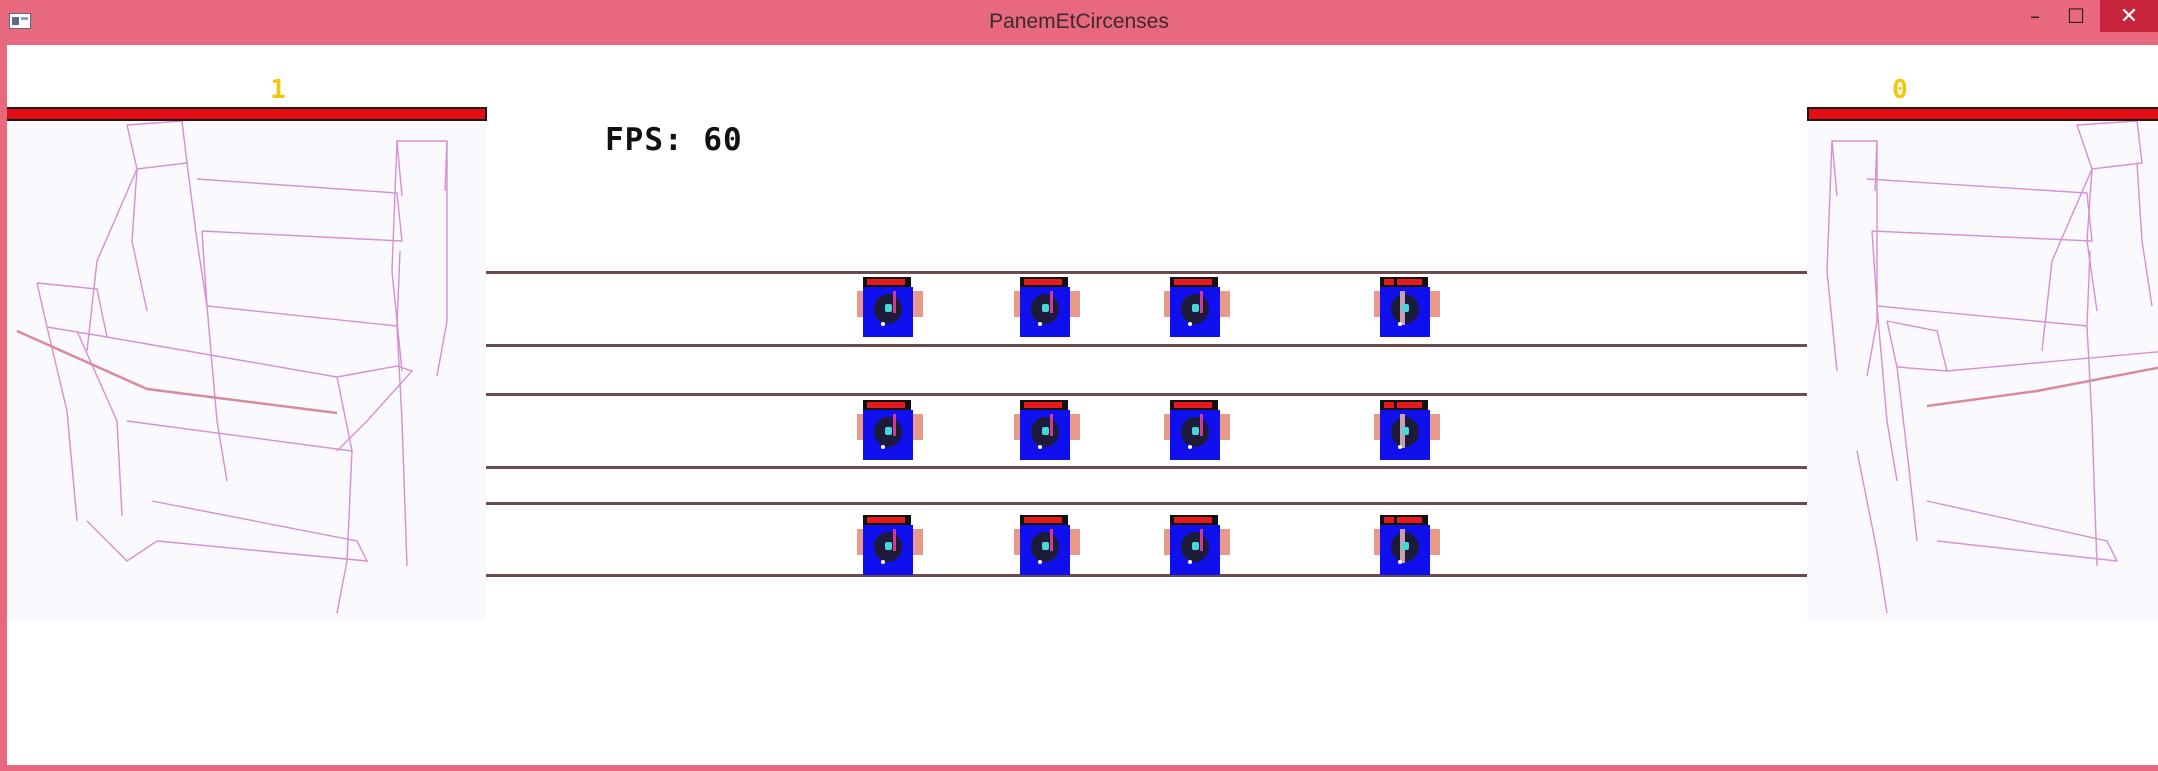  I want to click on lane-1-top-border, so click(1146, 272).